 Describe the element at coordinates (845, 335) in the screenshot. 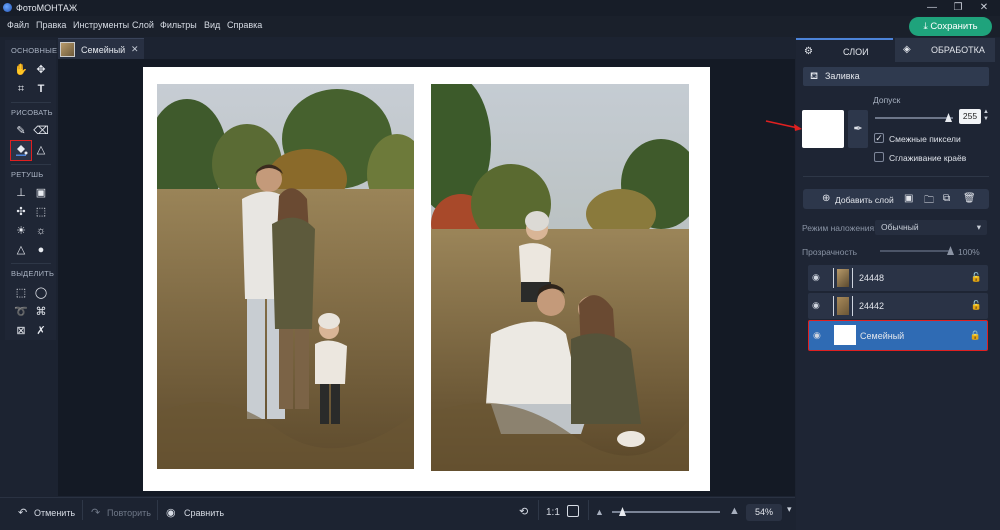

I see `layer-thumbnail` at that location.